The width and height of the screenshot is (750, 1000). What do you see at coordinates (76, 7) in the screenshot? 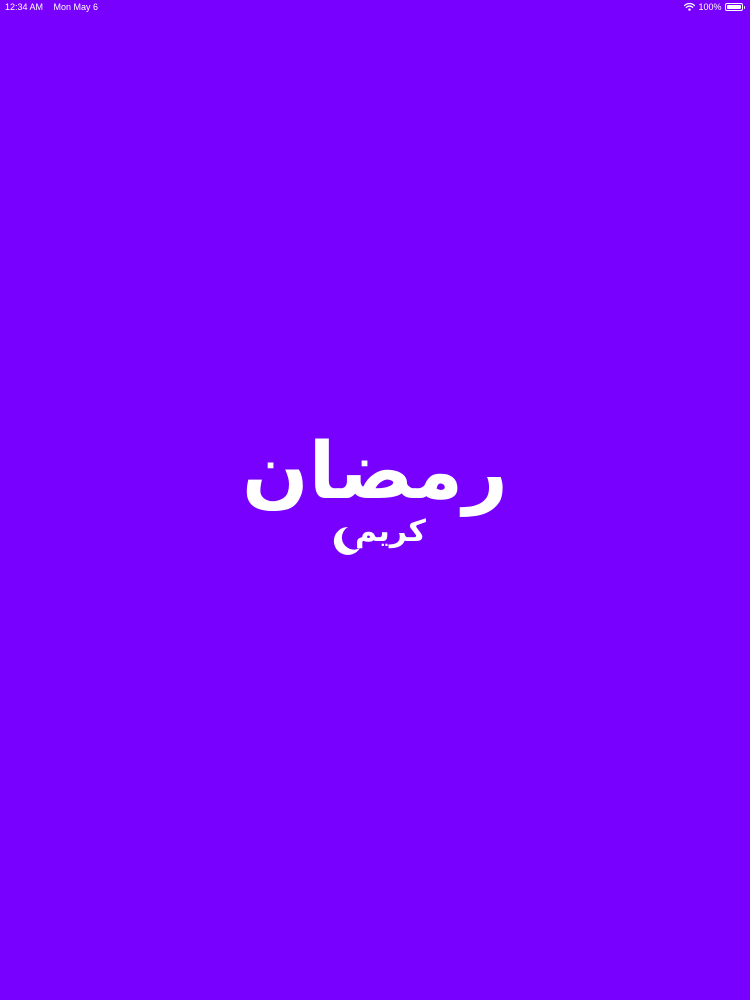
I see `status-date: Mon May 6` at bounding box center [76, 7].